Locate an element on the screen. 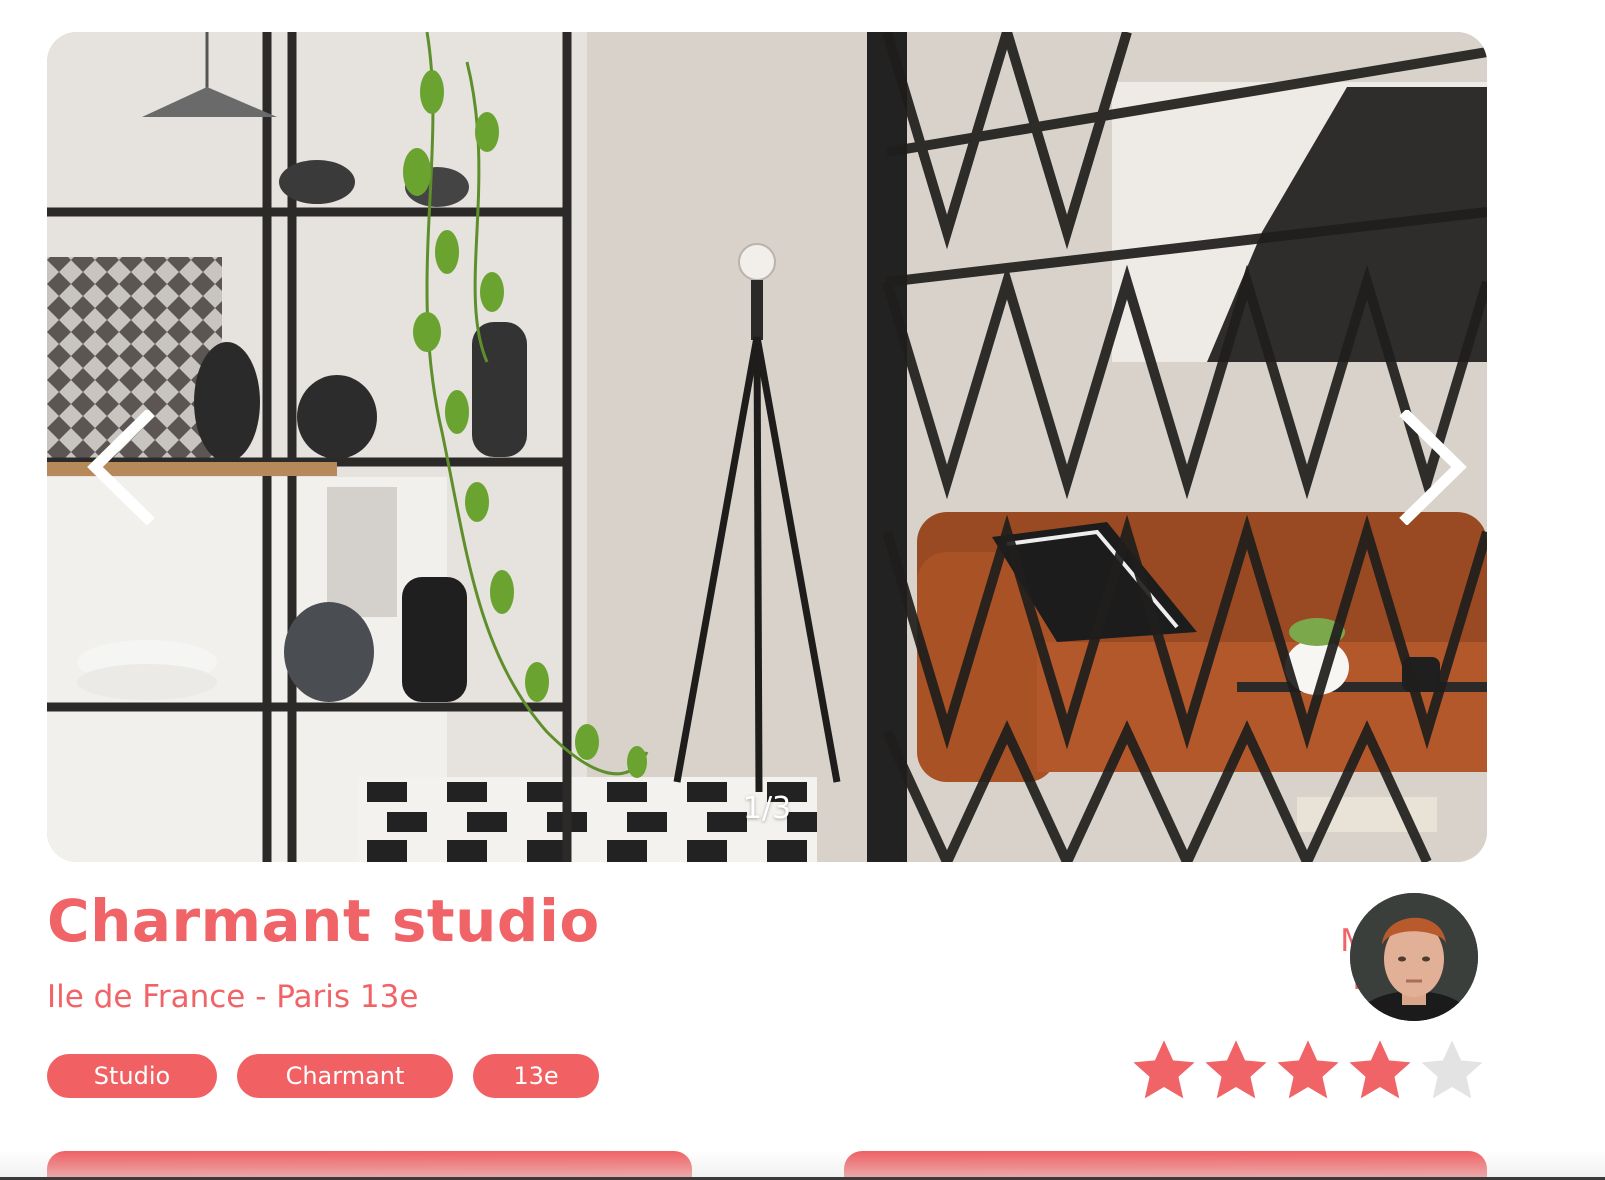 This screenshot has height=1180, width=1605. equipment-dropdown-button is located at coordinates (1165, 1165).